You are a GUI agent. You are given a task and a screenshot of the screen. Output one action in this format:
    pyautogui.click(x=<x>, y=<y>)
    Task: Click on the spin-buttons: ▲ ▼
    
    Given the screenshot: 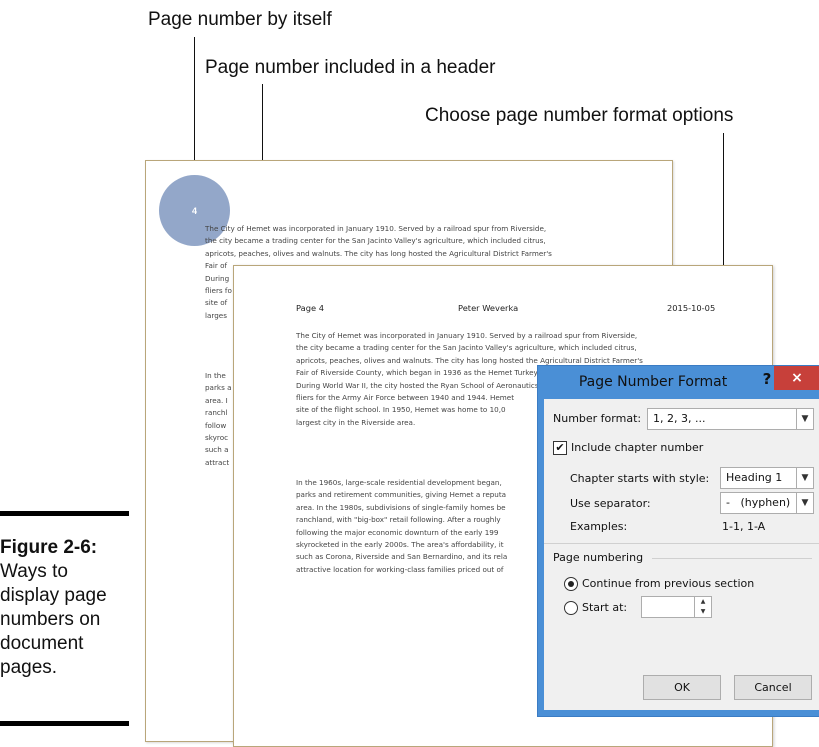 What is the action you would take?
    pyautogui.click(x=702, y=607)
    